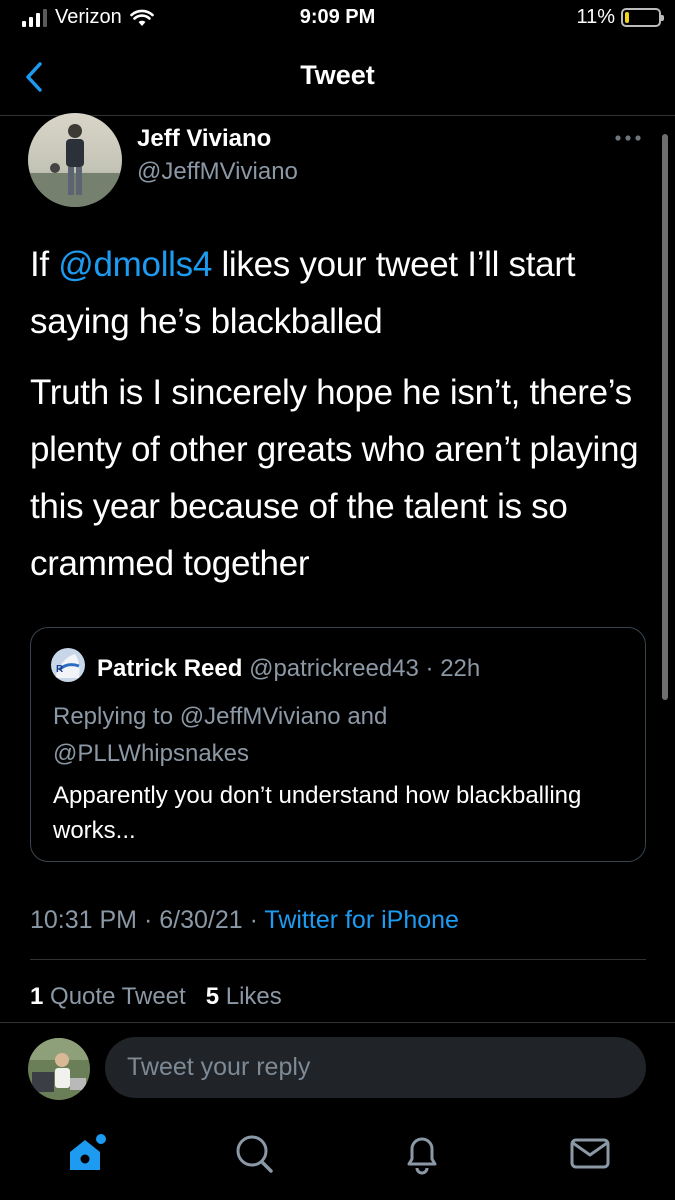 The height and width of the screenshot is (1200, 675). What do you see at coordinates (460, 668) in the screenshot?
I see `quoted-age: 22h` at bounding box center [460, 668].